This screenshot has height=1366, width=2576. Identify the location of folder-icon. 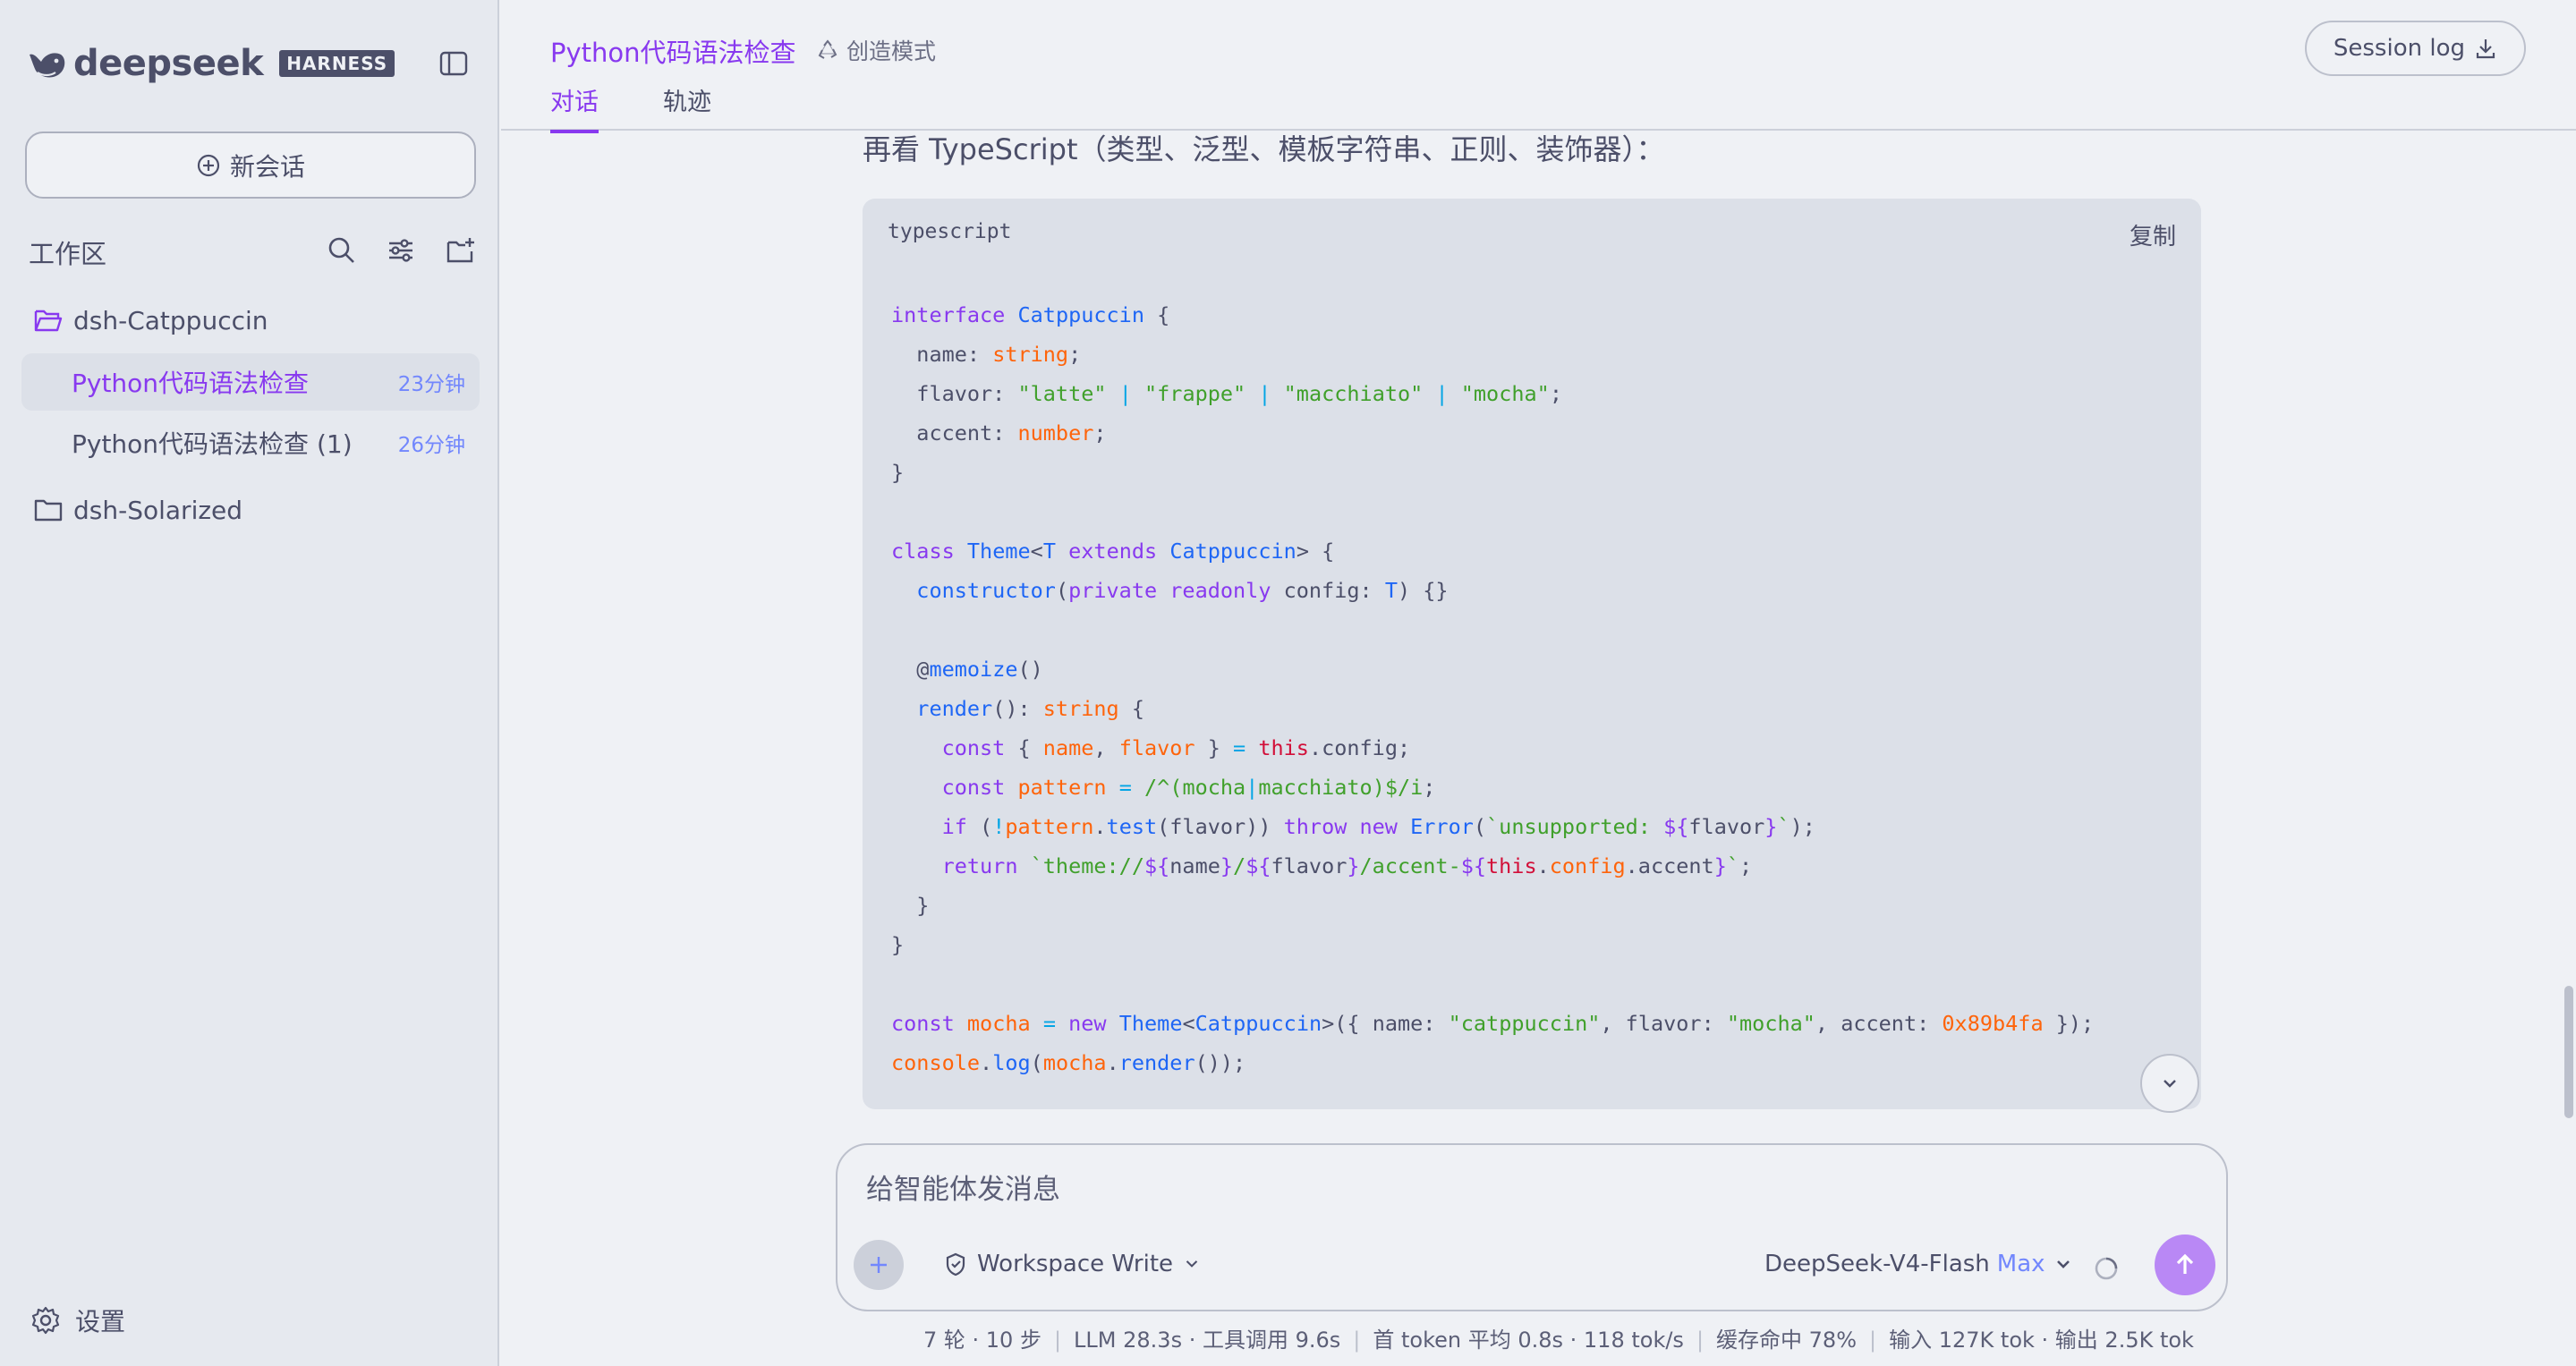
(48, 510).